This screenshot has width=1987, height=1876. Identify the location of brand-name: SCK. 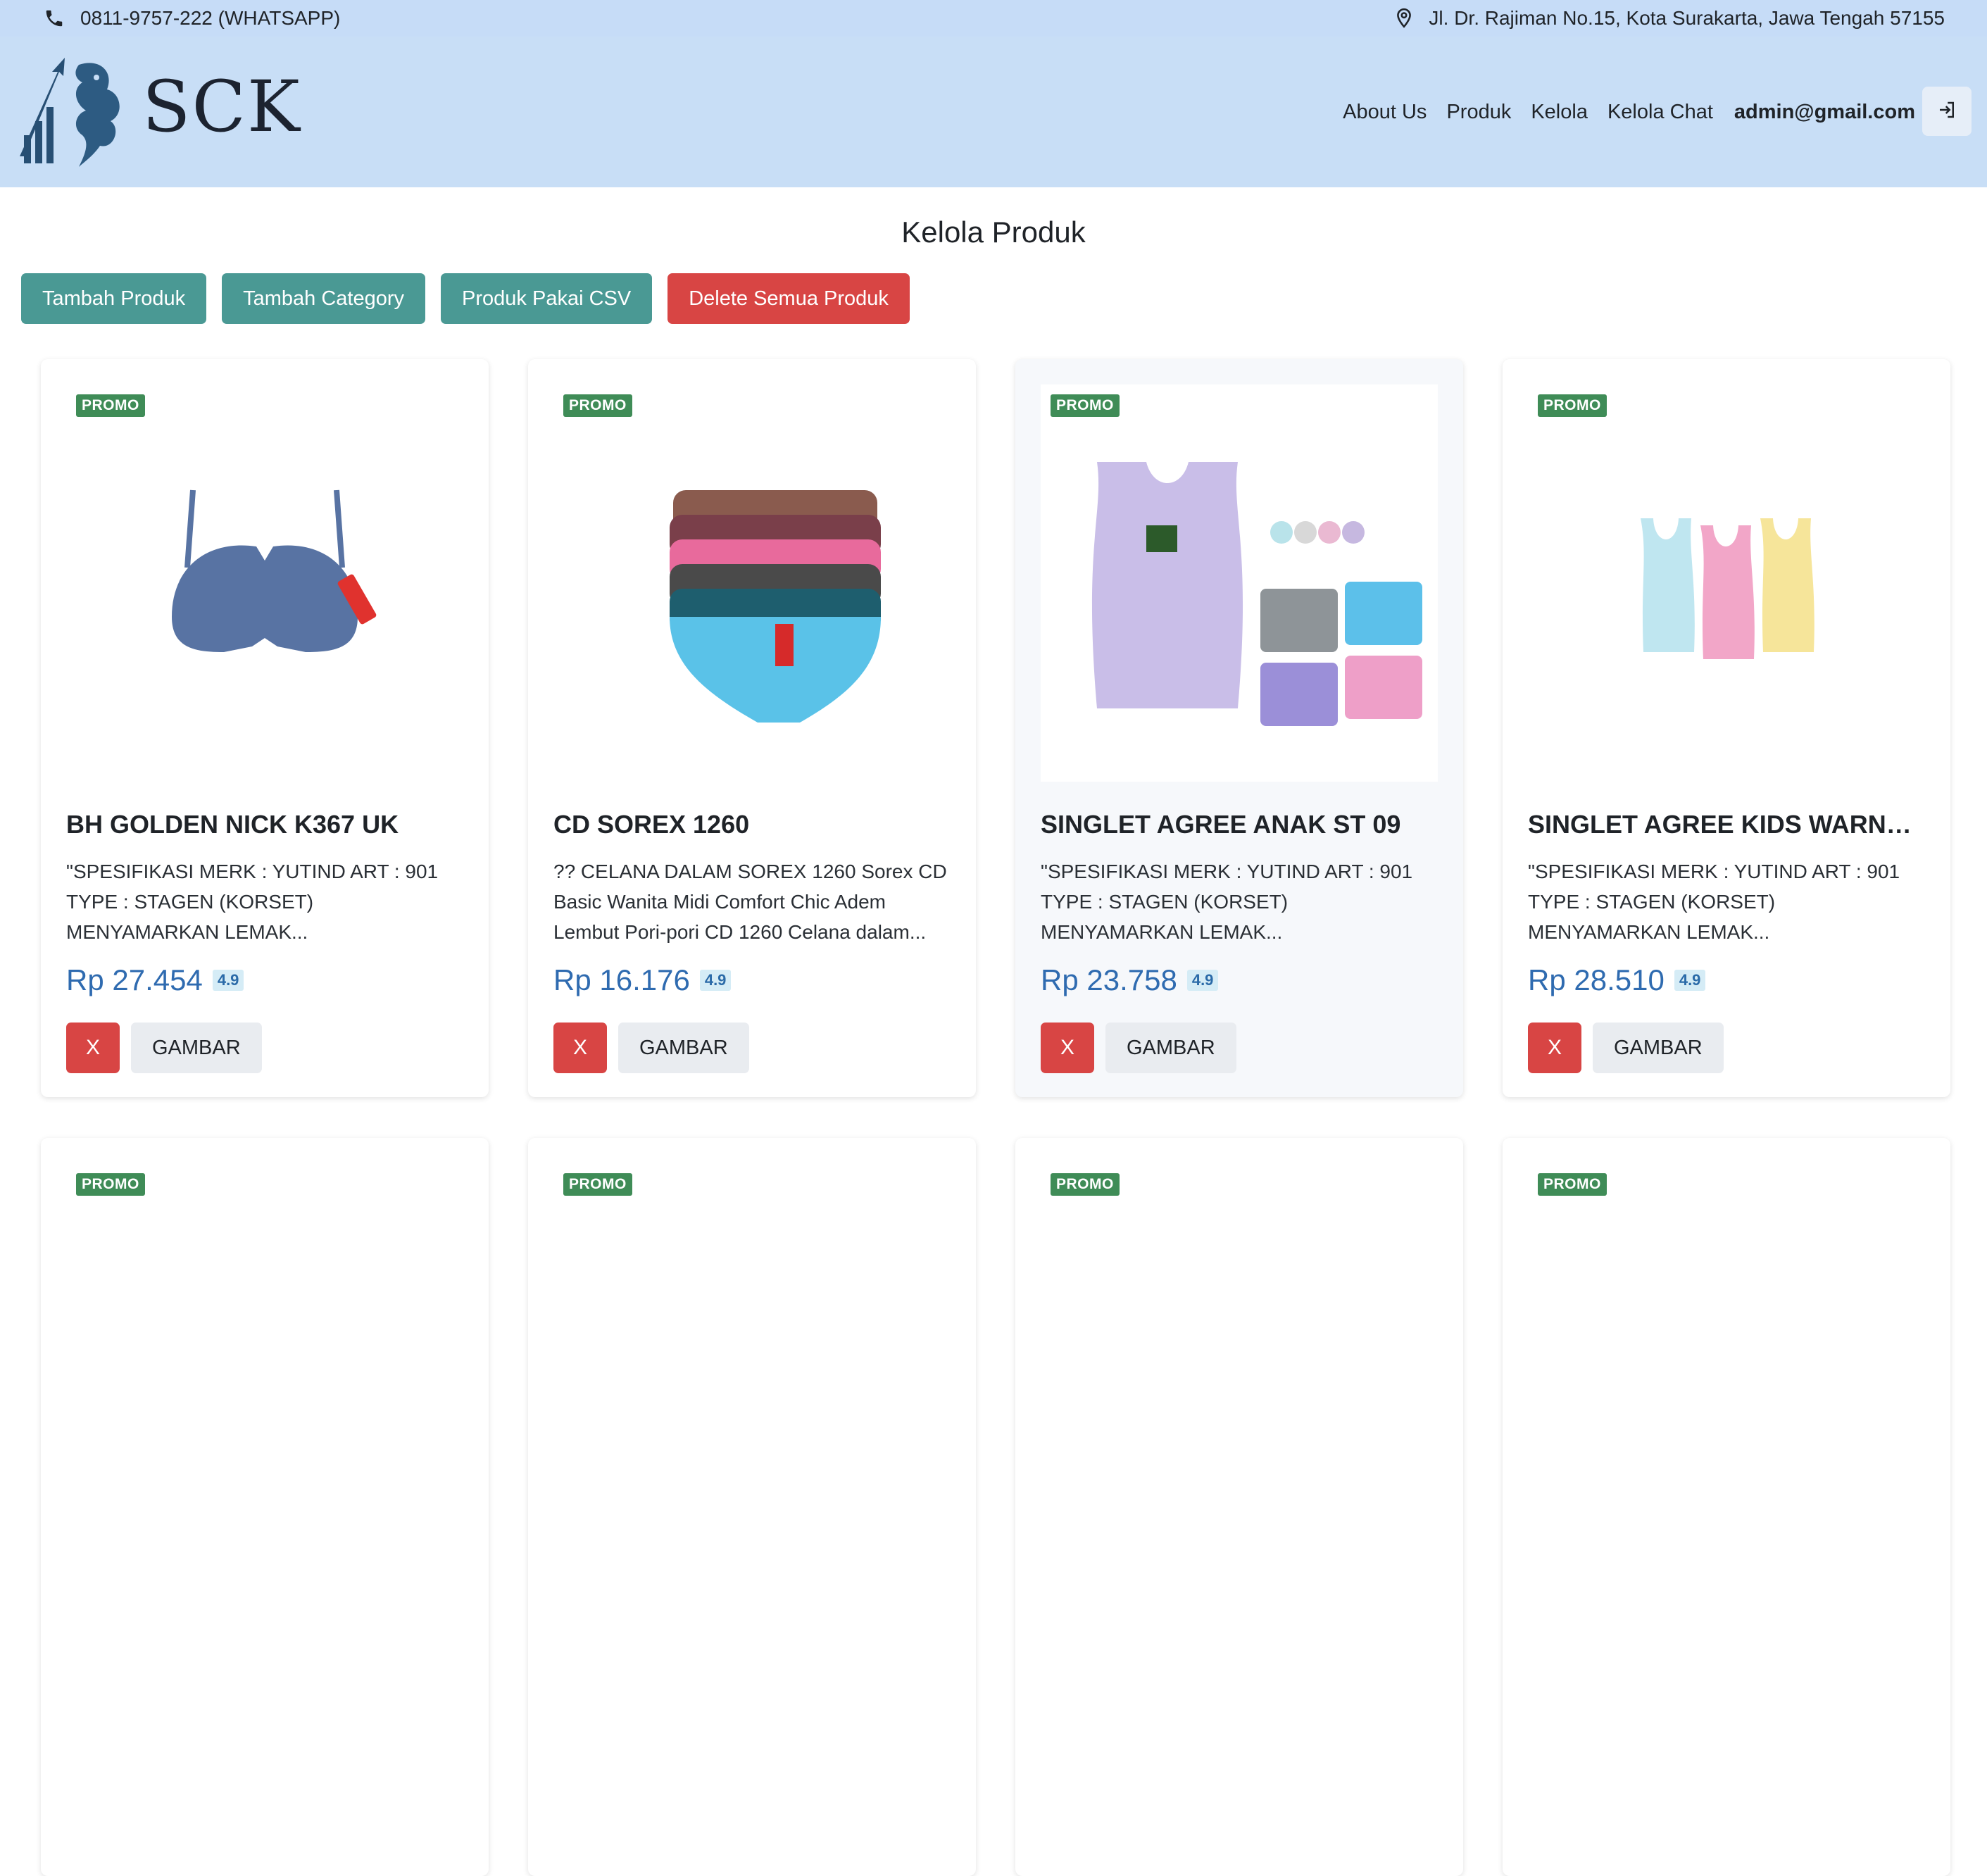
(221, 106).